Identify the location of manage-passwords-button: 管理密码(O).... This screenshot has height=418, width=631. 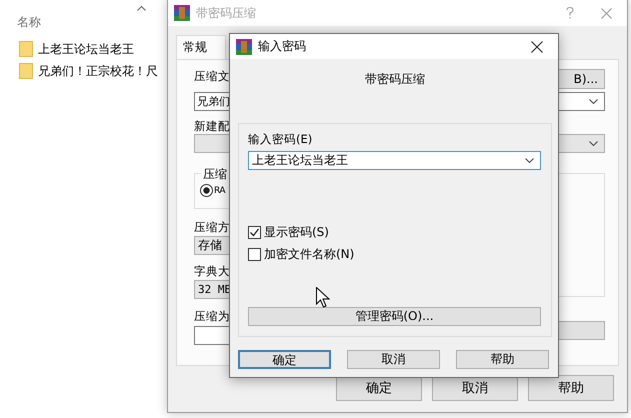
(394, 316).